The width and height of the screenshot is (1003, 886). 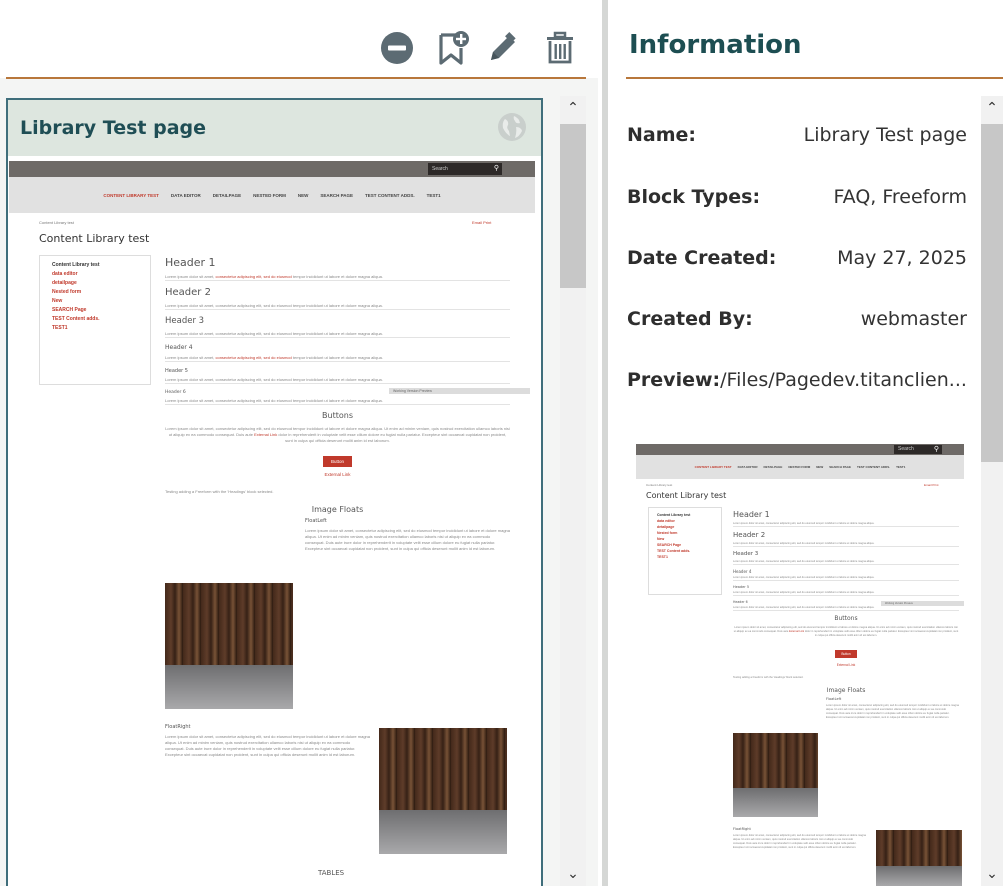 I want to click on site-external-link: External Link, so click(x=337, y=474).